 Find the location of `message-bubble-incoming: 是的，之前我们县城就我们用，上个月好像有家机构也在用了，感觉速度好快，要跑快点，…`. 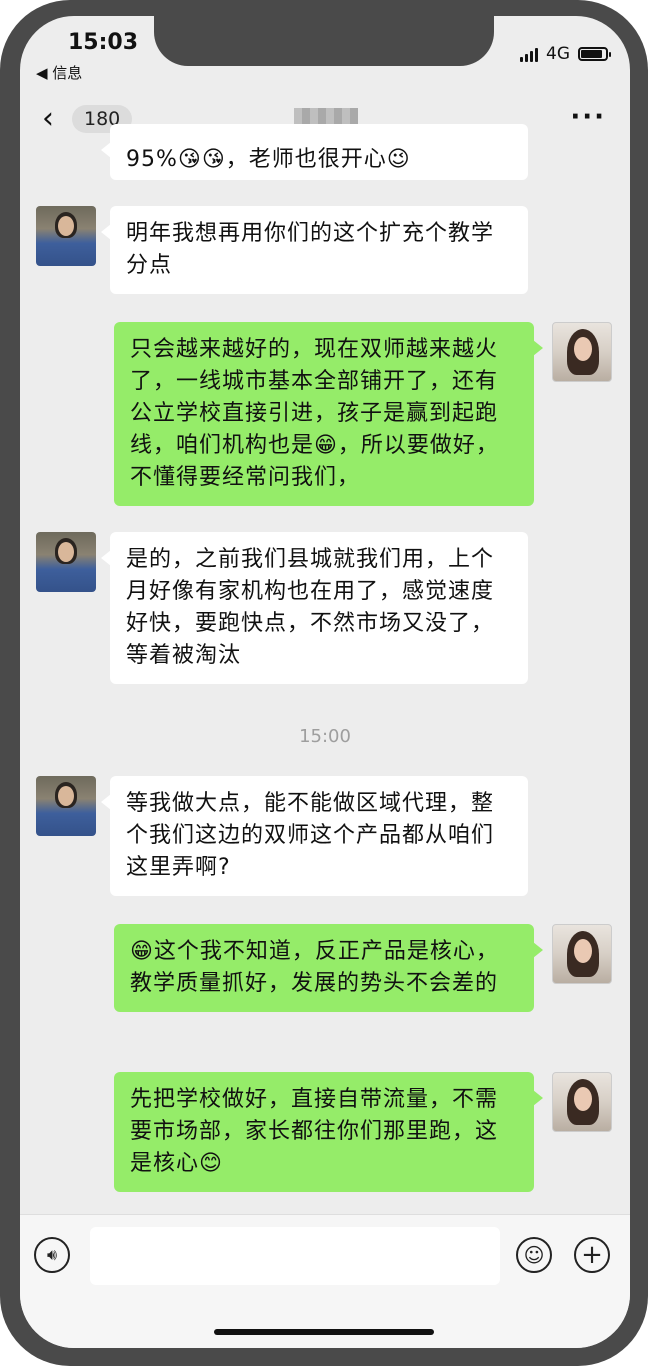

message-bubble-incoming: 是的，之前我们县城就我们用，上个月好像有家机构也在用了，感觉速度好快，要跑快点，… is located at coordinates (314, 608).